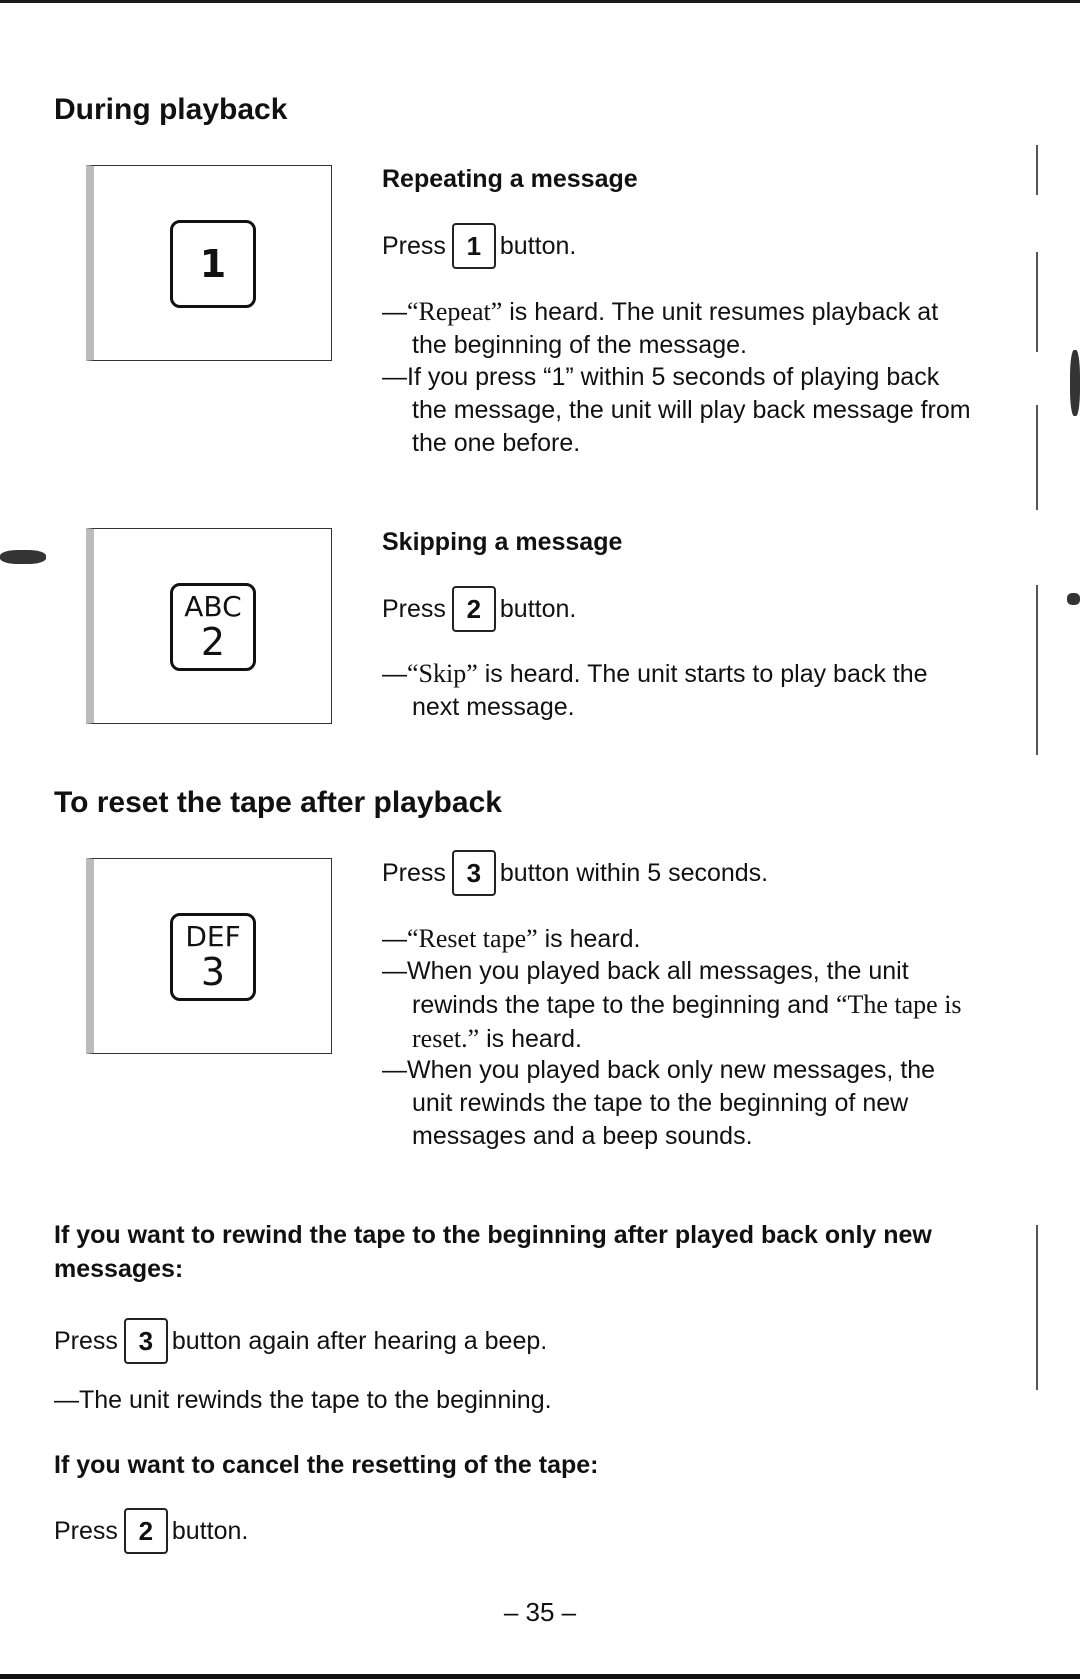 The image size is (1080, 1679). Describe the element at coordinates (540, 1612) in the screenshot. I see `page-number: – 35 –` at that location.